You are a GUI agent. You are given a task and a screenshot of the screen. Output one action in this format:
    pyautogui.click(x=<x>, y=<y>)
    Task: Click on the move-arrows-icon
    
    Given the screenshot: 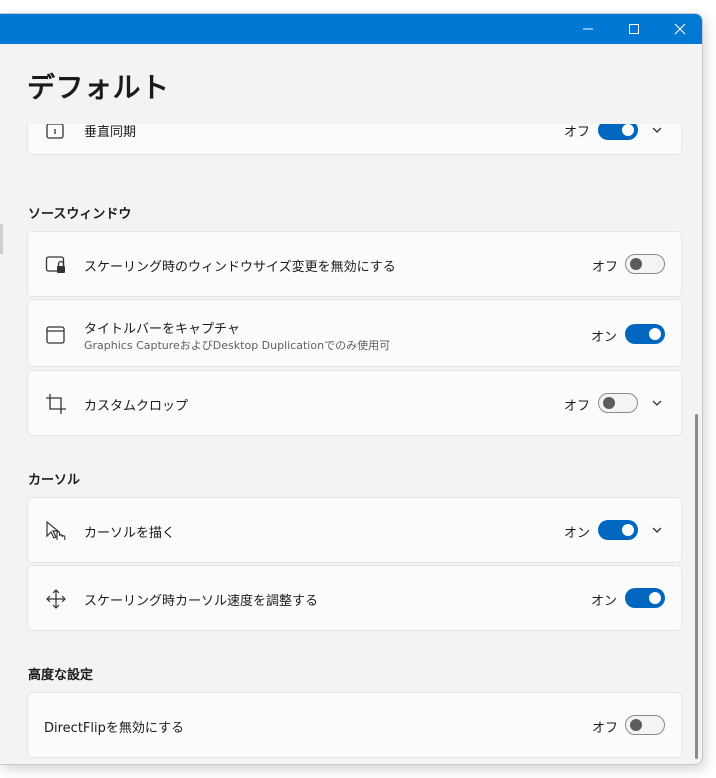 What is the action you would take?
    pyautogui.click(x=56, y=599)
    